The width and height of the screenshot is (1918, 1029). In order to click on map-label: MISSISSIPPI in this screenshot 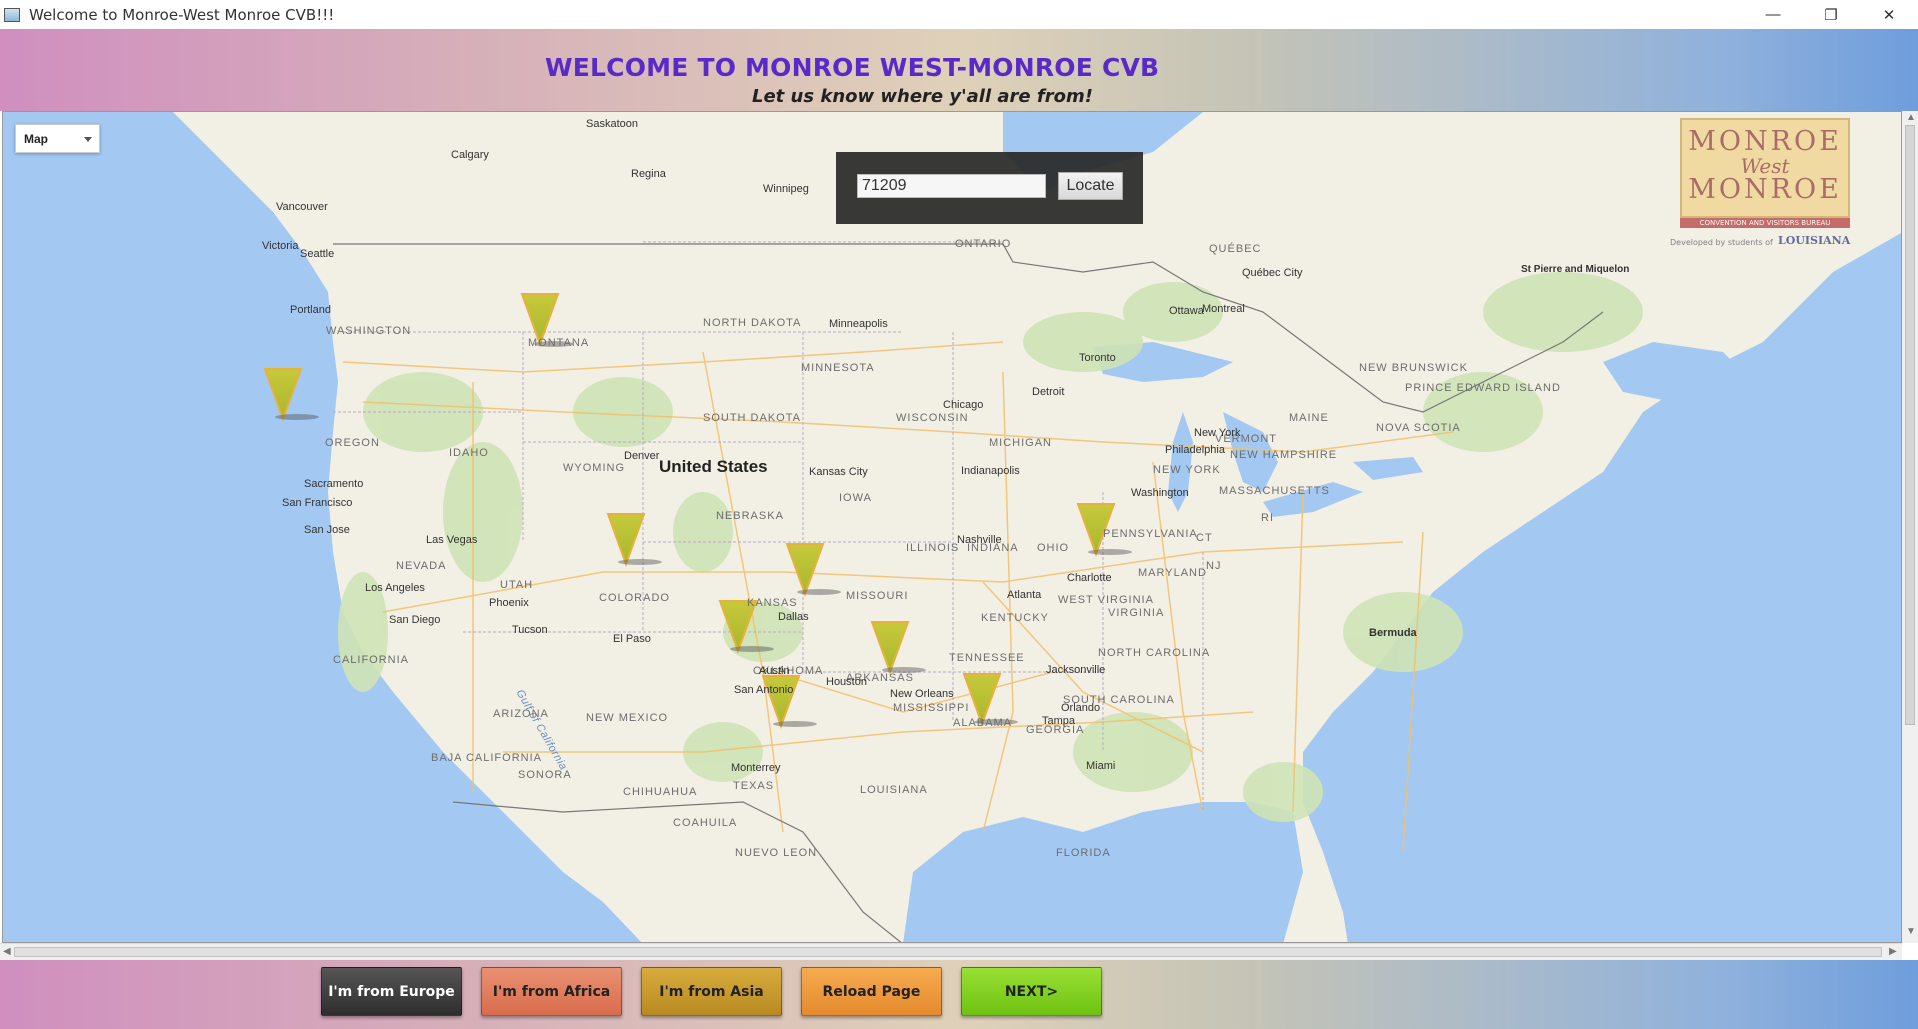, I will do `click(931, 708)`.